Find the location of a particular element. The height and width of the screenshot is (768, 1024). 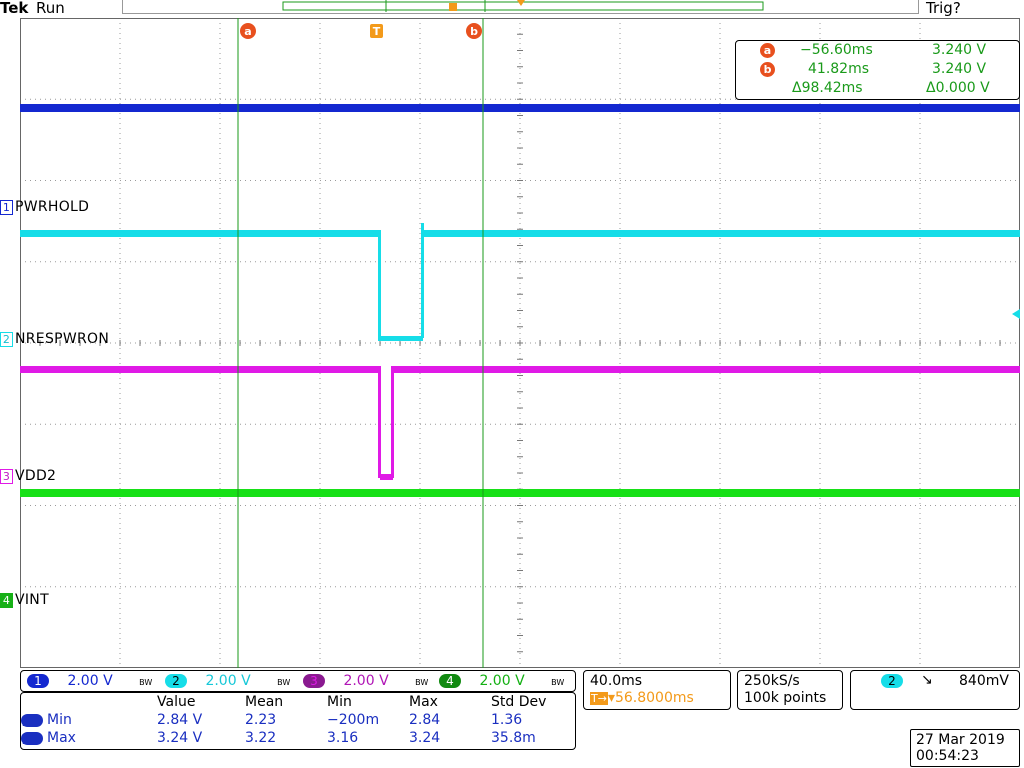

trigger-position: T→▾56.8000ms is located at coordinates (642, 698).